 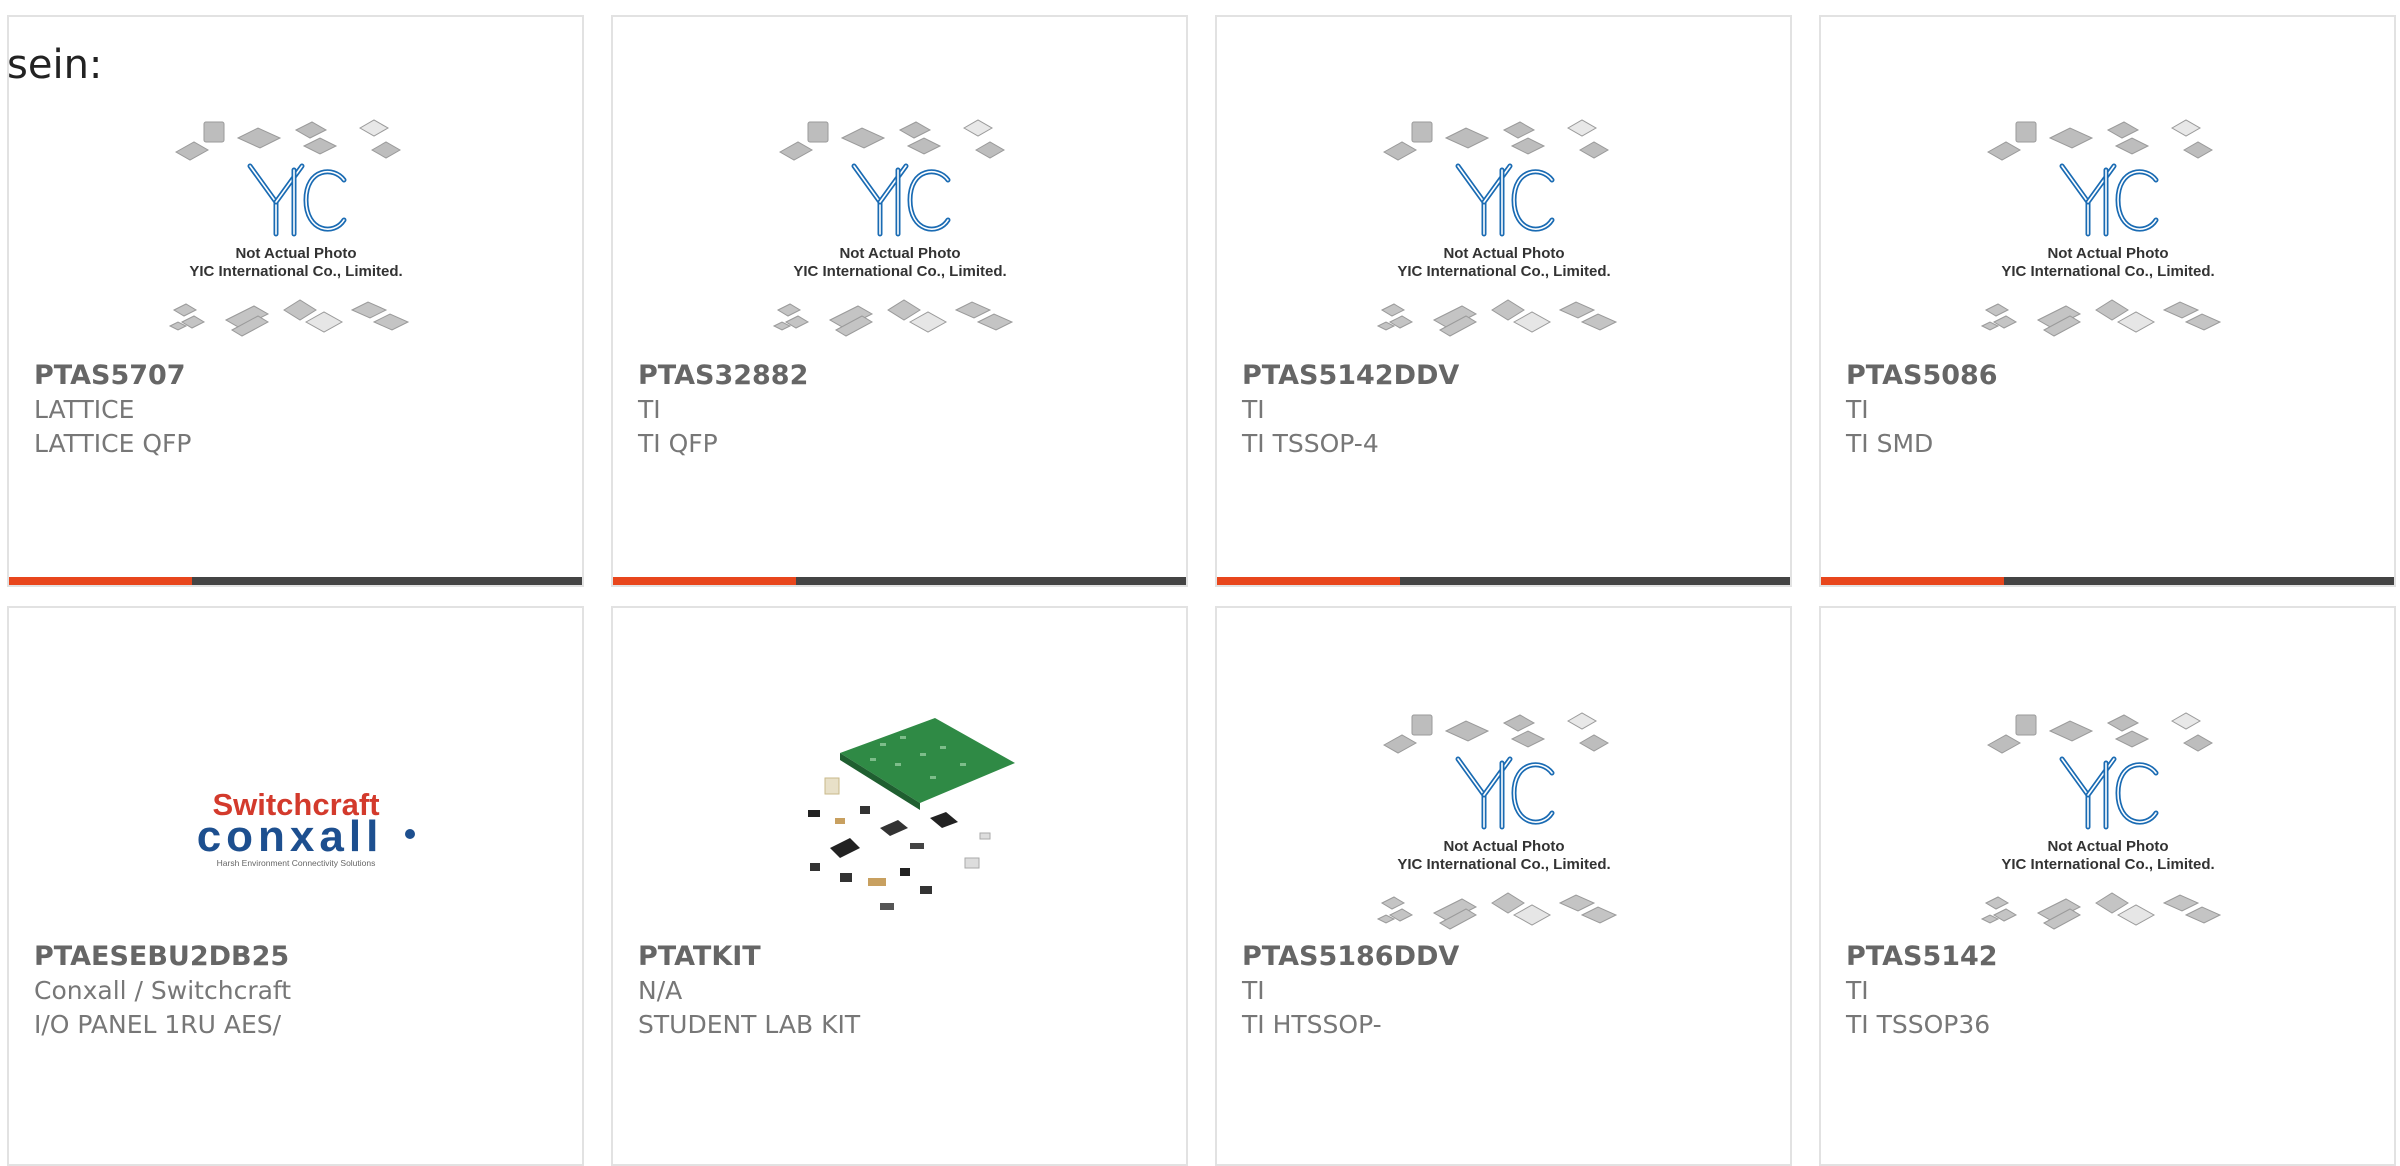 What do you see at coordinates (907, 376) in the screenshot?
I see `part-number: PTAS32882` at bounding box center [907, 376].